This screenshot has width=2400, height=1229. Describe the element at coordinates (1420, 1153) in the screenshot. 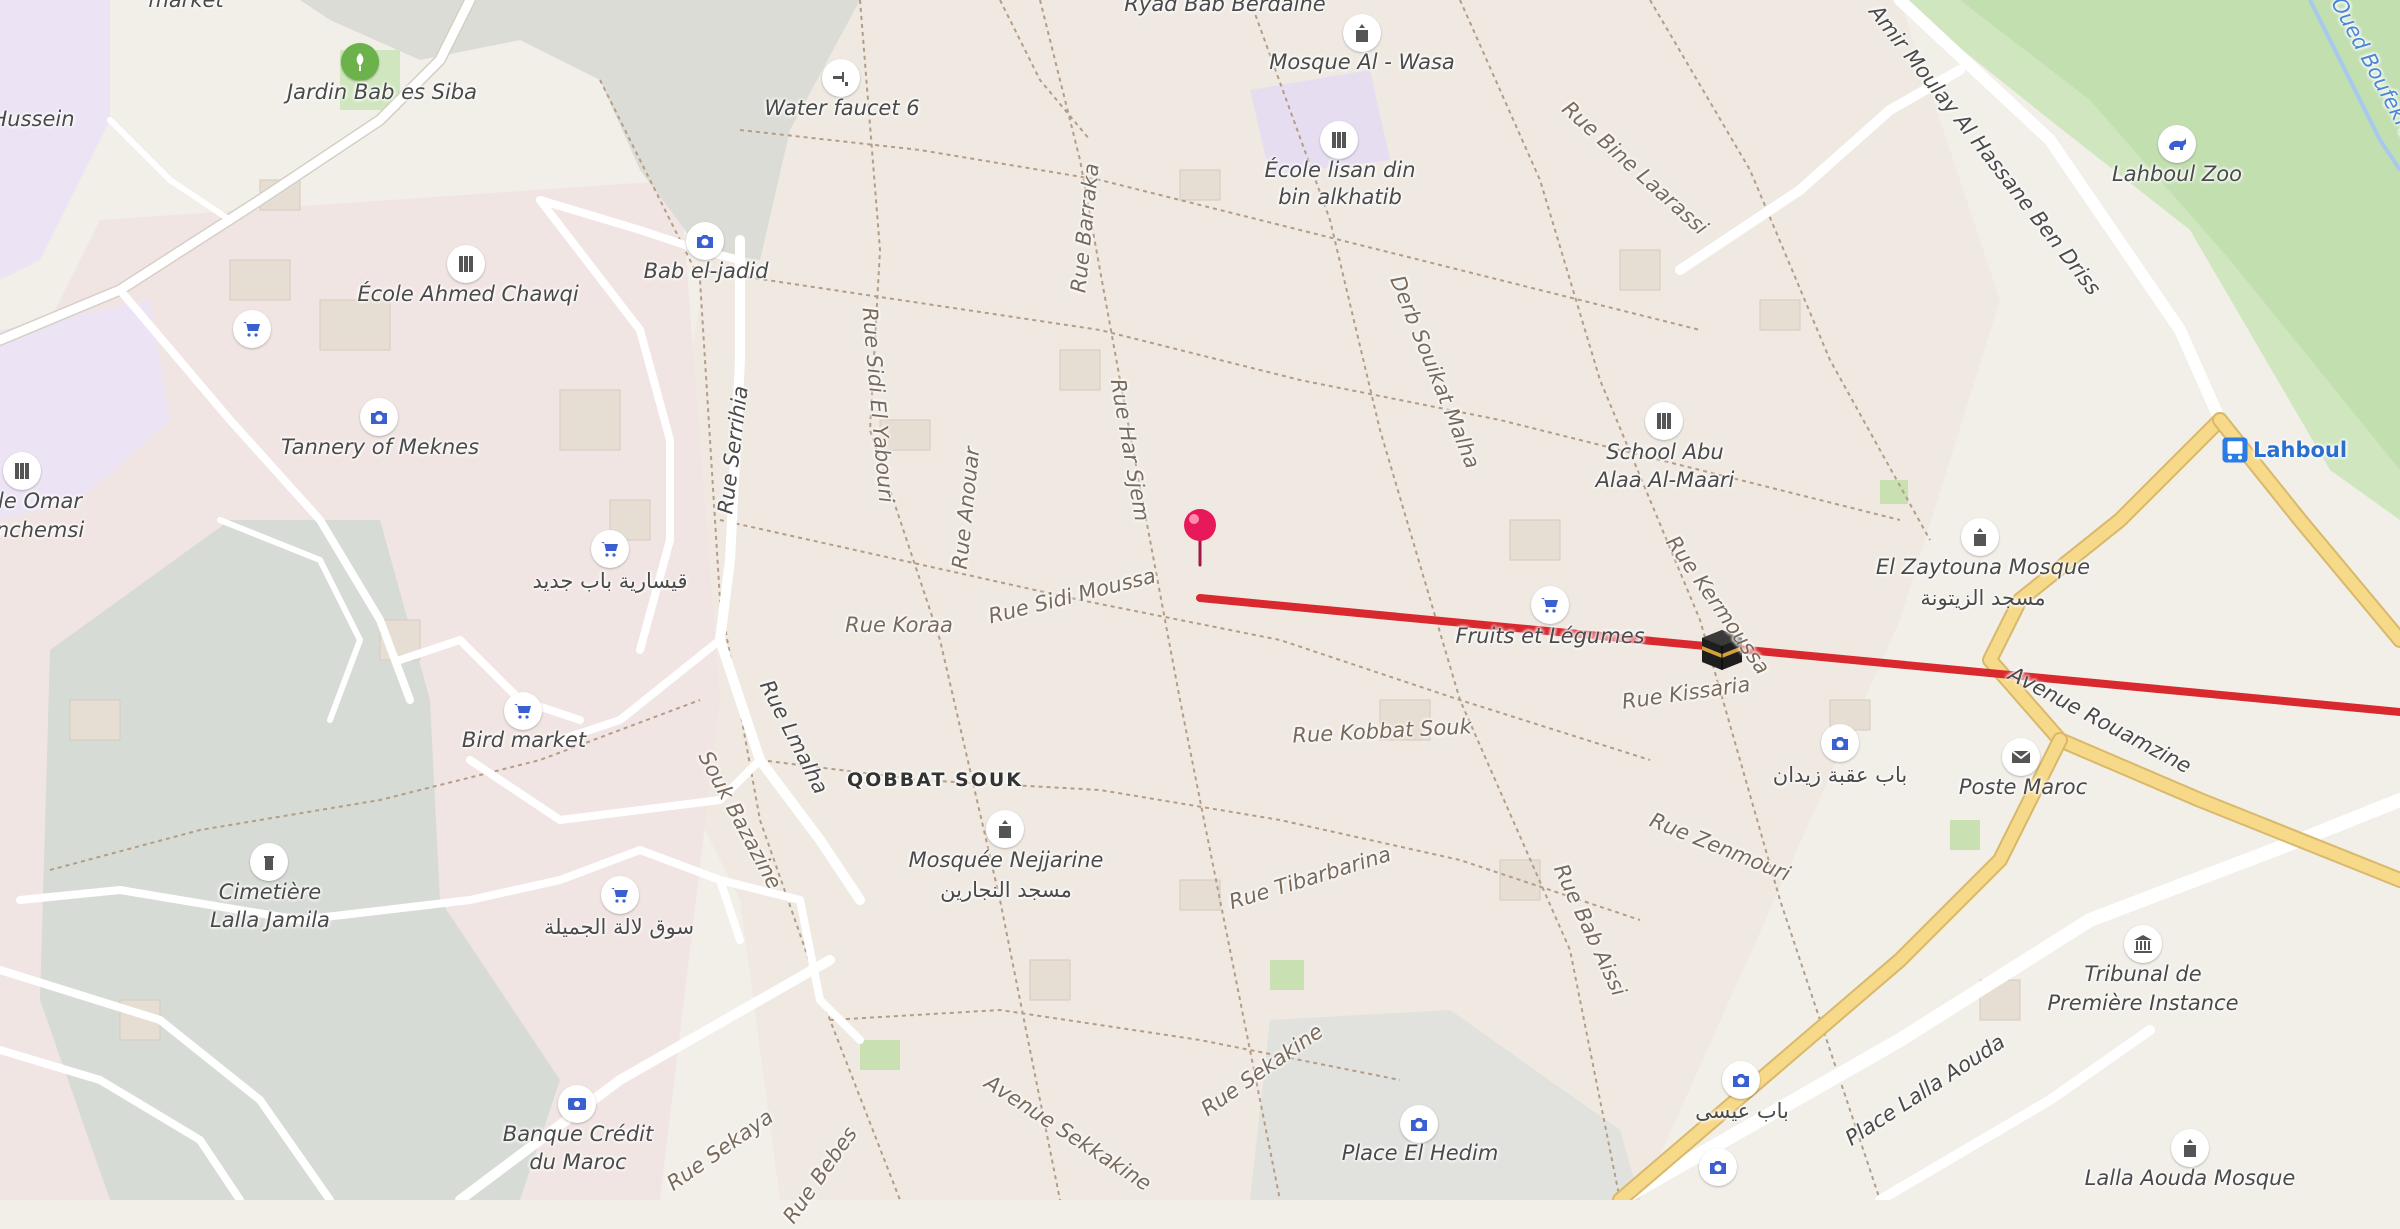

I see `map-label: Place El Hedim` at that location.